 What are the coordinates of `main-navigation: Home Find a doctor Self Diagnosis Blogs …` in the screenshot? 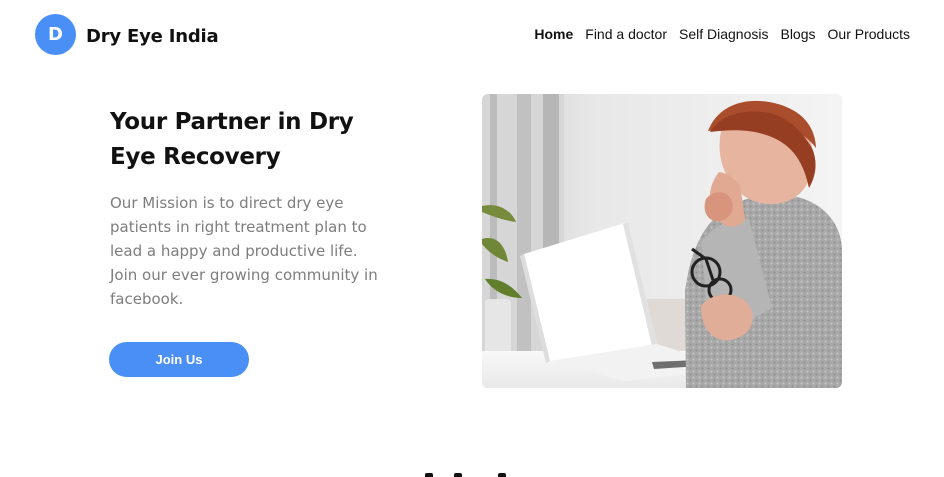 It's located at (722, 34).